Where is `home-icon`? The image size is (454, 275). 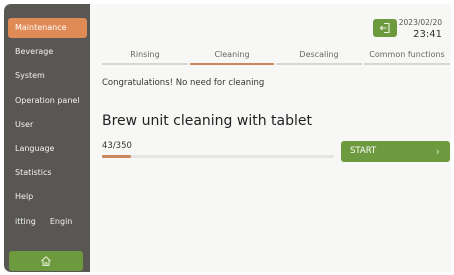
home-icon is located at coordinates (46, 261).